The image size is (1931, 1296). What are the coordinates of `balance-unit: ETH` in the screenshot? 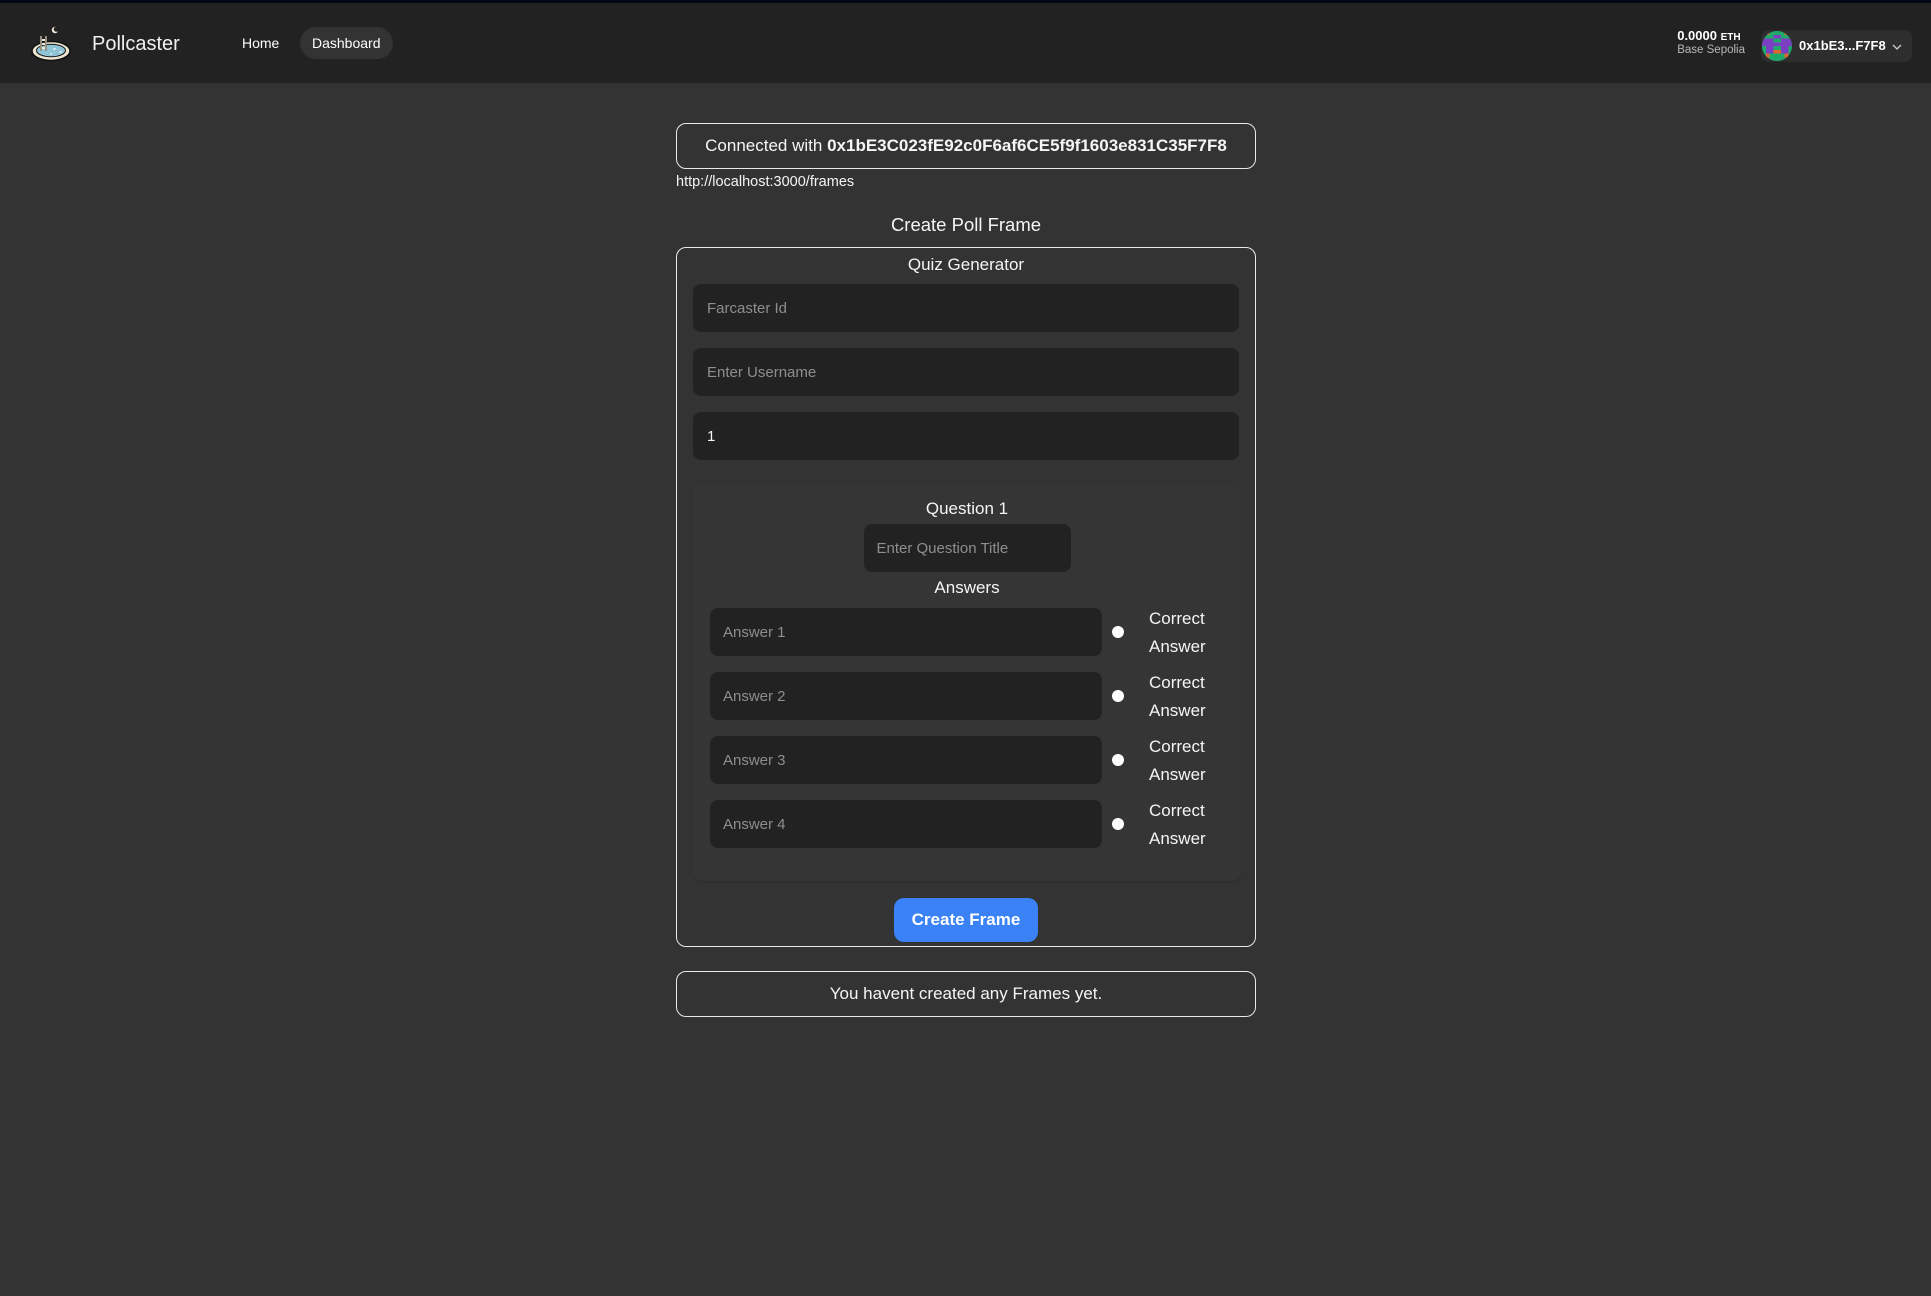 It's located at (1730, 37).